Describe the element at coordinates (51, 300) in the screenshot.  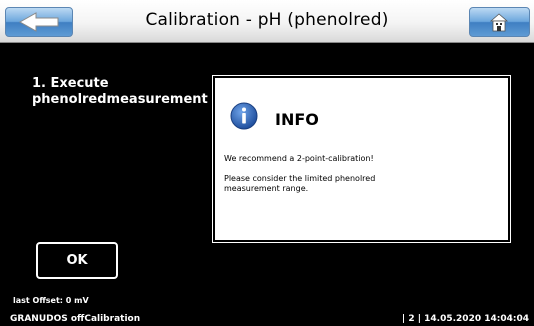
I see `last-offset-label: last Offset: 0 mV` at that location.